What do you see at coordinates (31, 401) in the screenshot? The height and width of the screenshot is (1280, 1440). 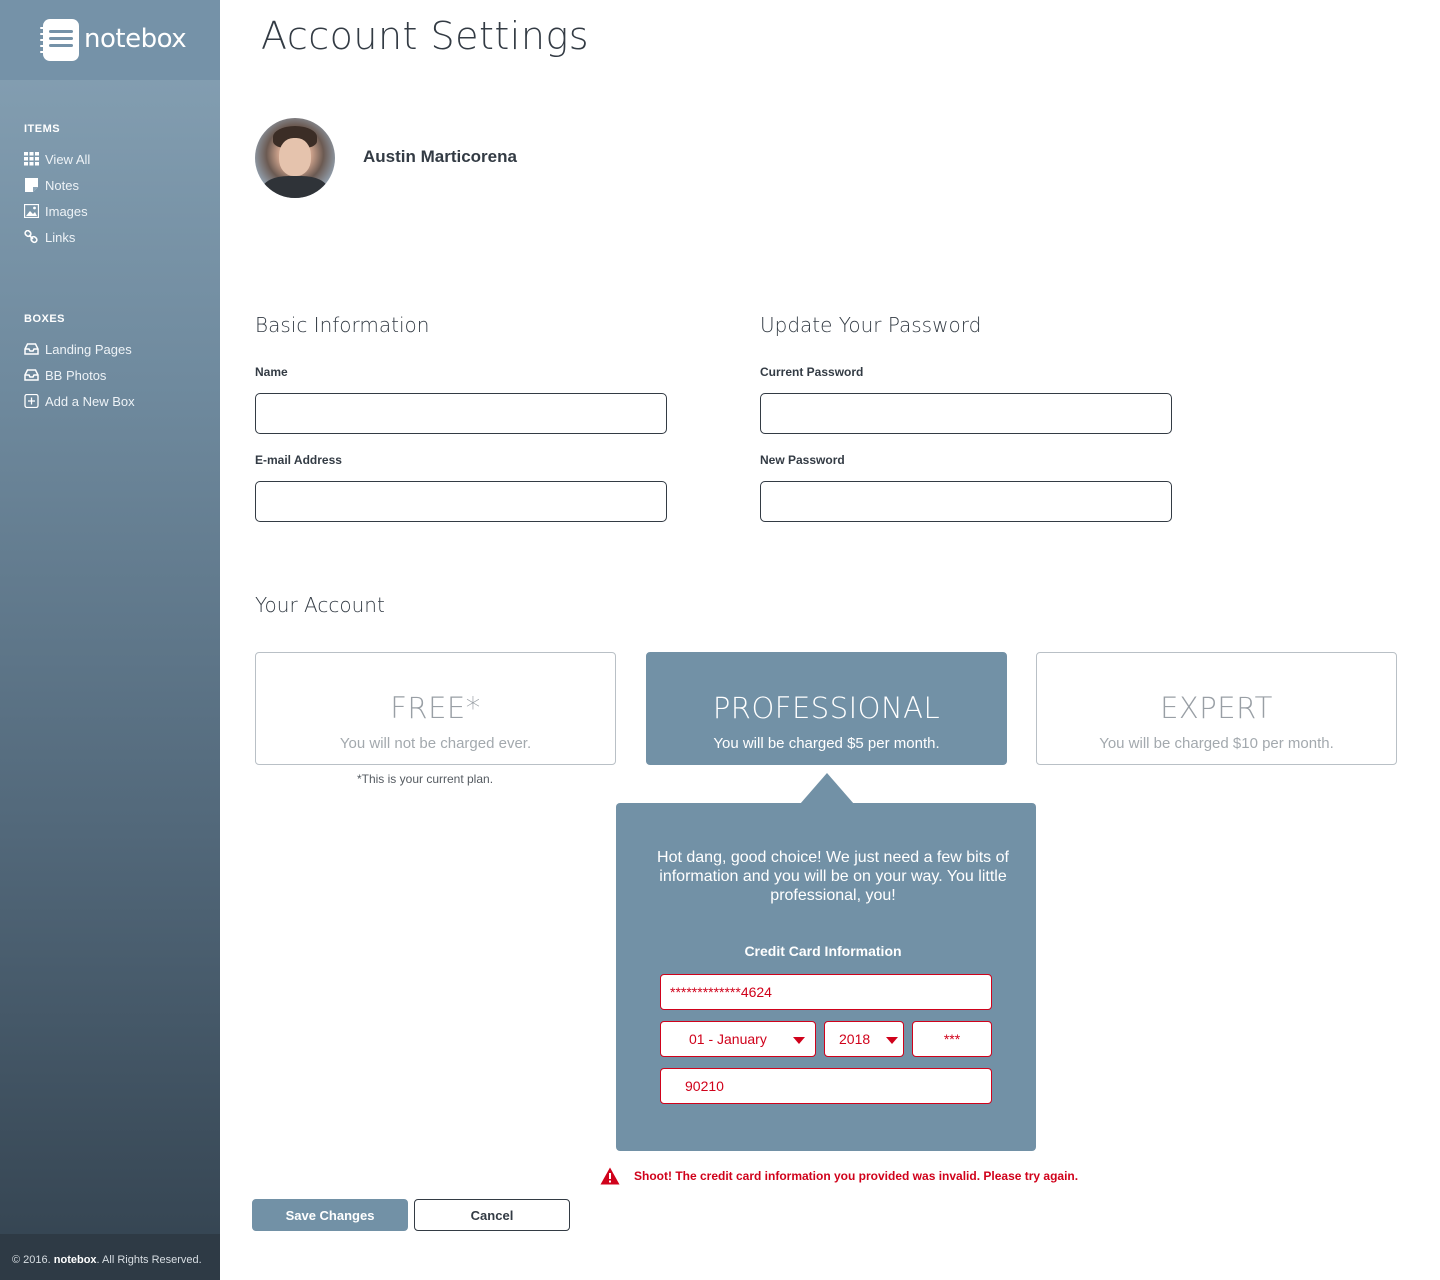 I see `plus-square-icon` at bounding box center [31, 401].